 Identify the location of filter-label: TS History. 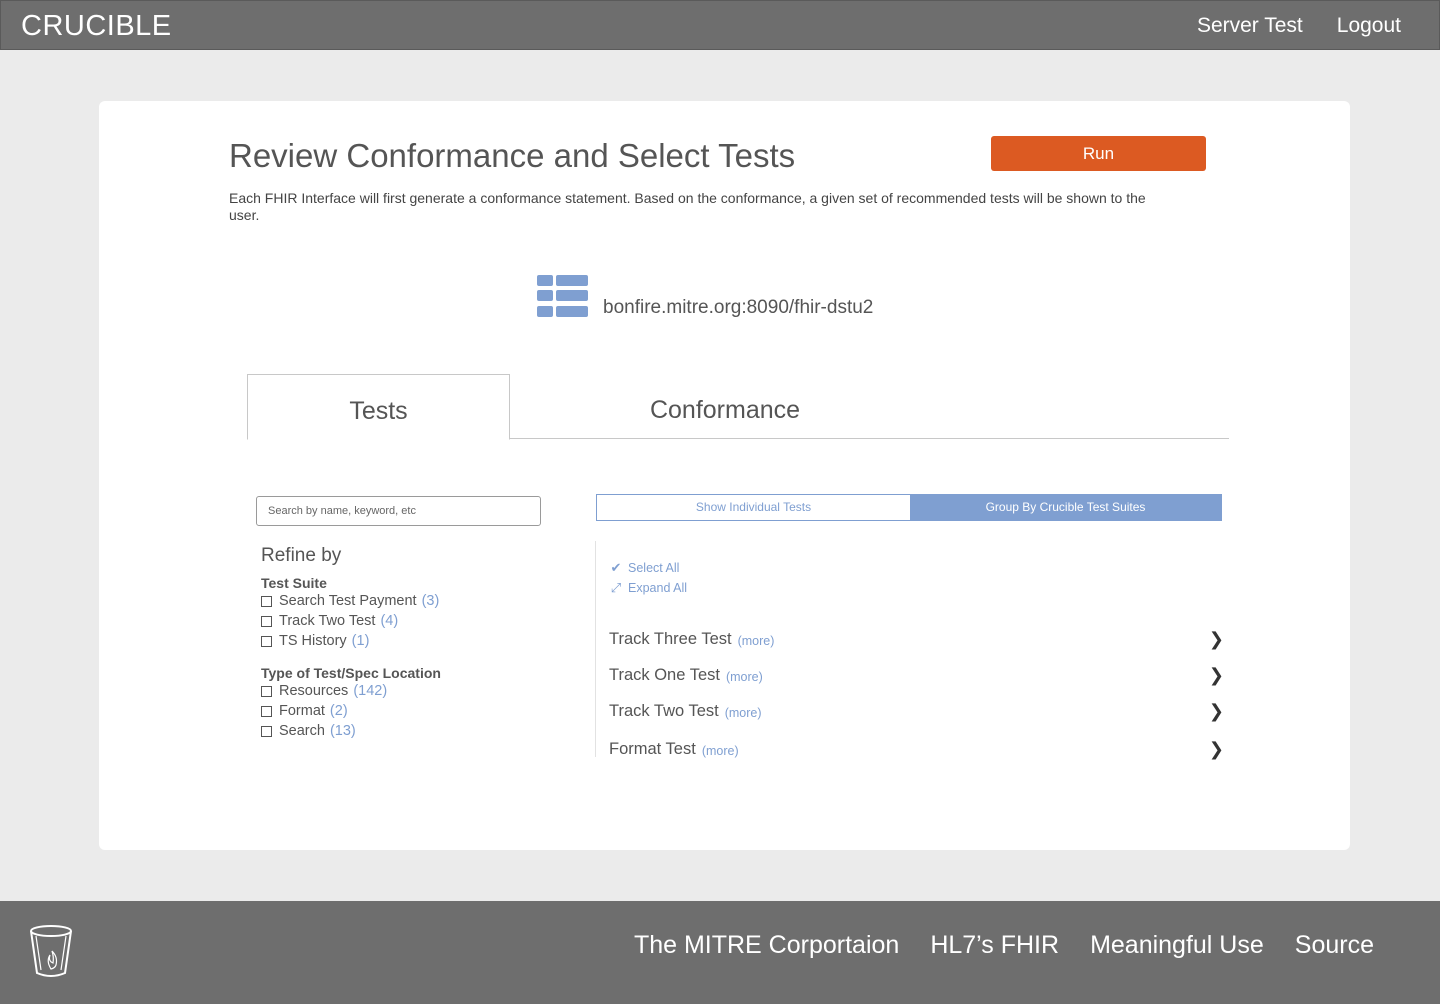
(313, 641).